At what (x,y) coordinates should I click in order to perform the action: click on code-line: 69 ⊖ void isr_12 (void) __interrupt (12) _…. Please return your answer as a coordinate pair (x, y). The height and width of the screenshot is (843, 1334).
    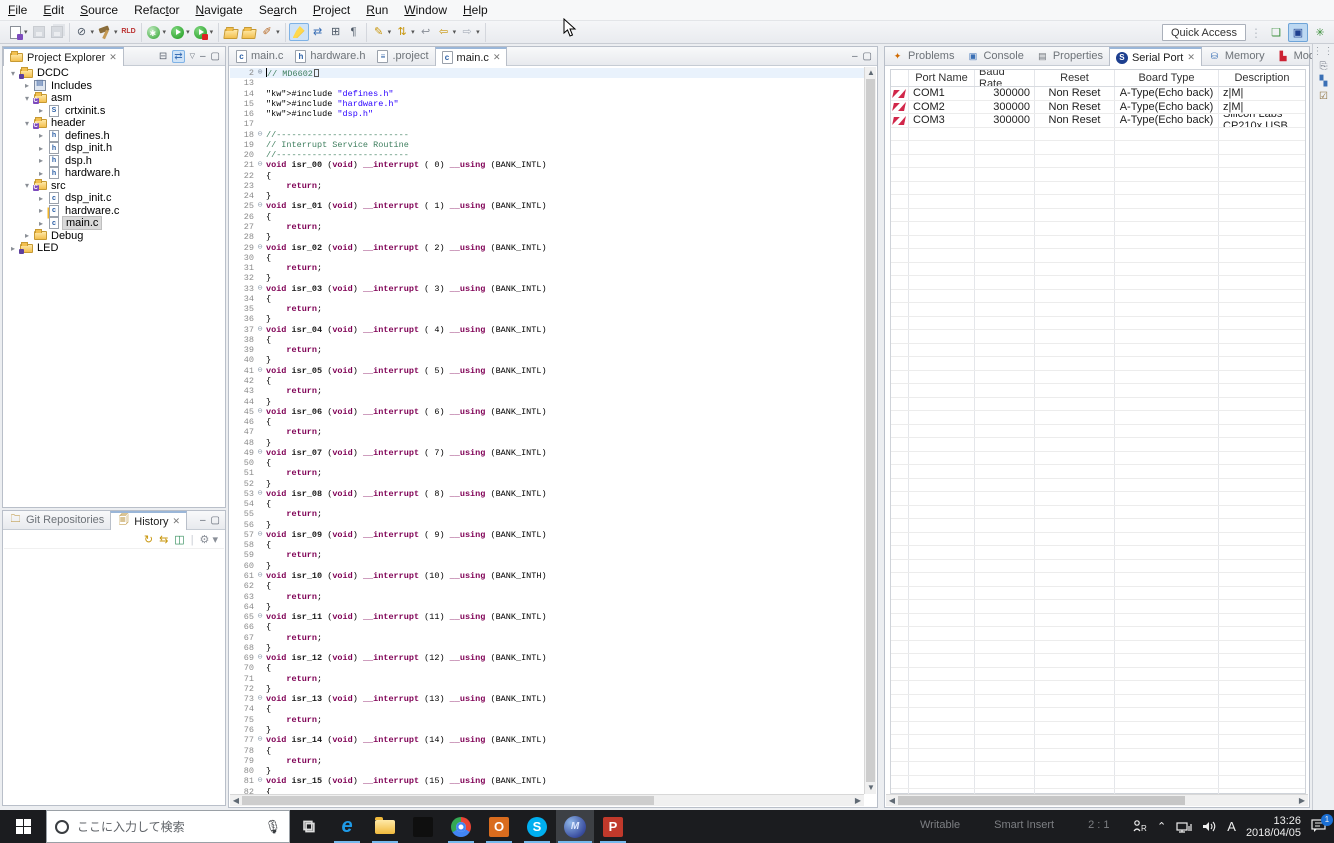
    Looking at the image, I should click on (547, 658).